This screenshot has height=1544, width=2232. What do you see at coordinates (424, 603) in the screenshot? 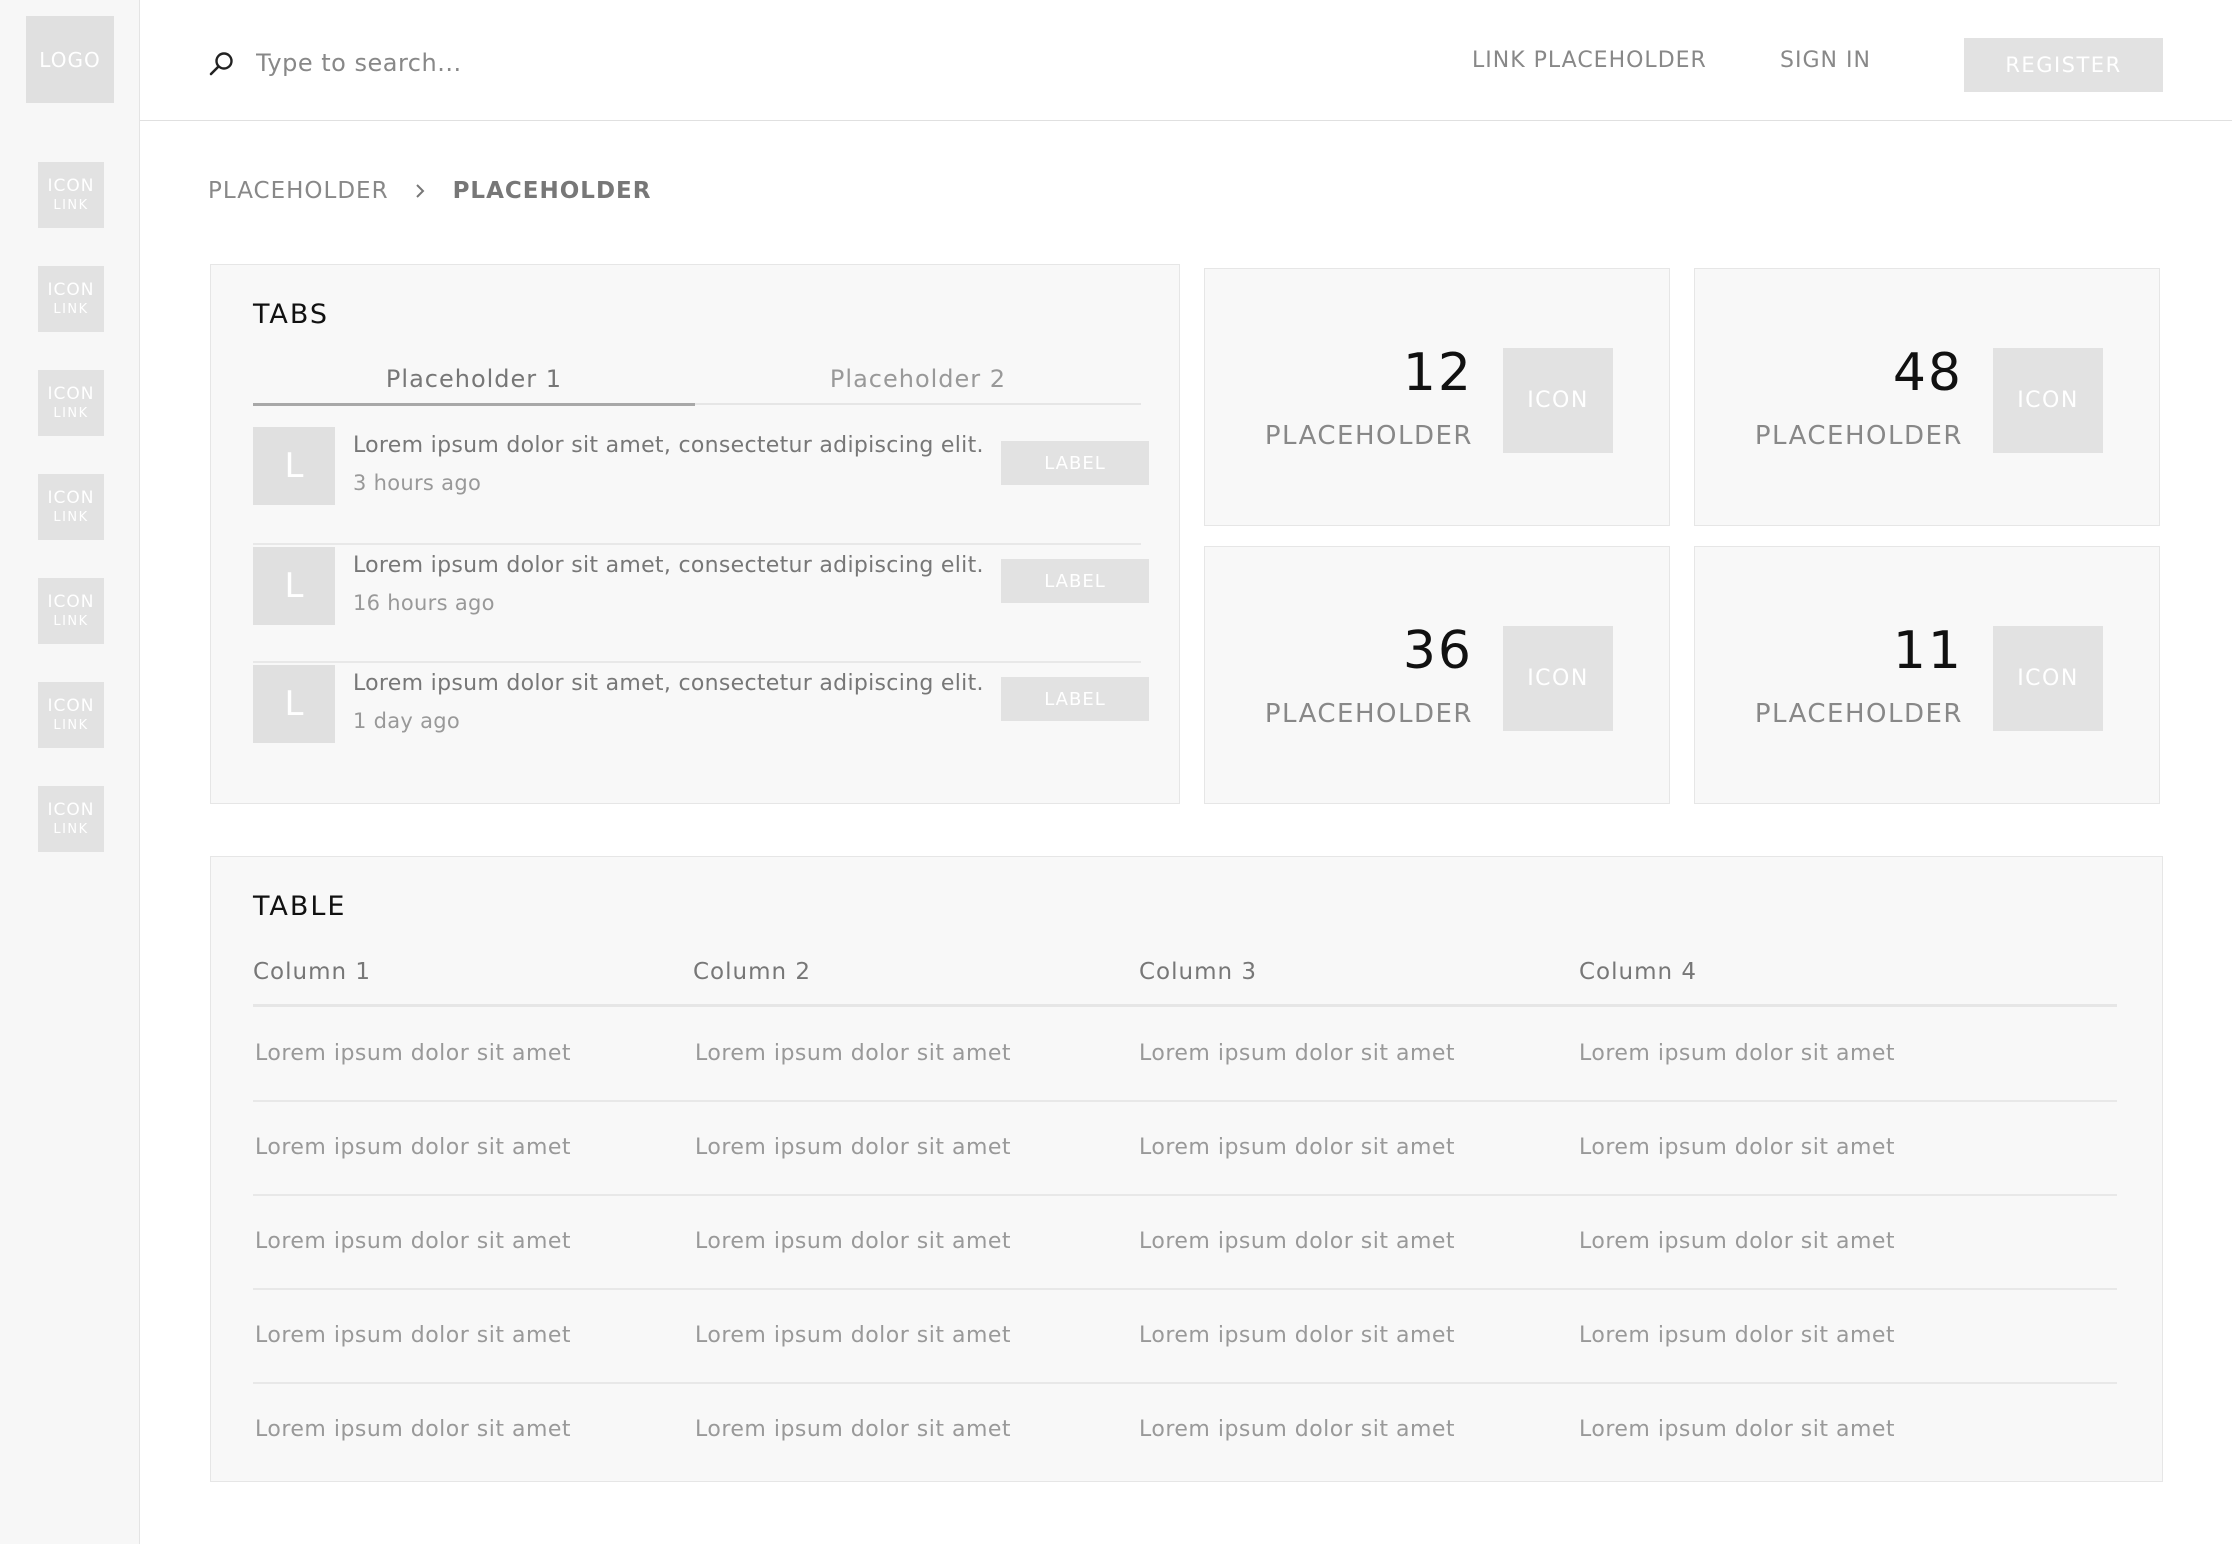
I see `list-item-time: 16 hours ago` at bounding box center [424, 603].